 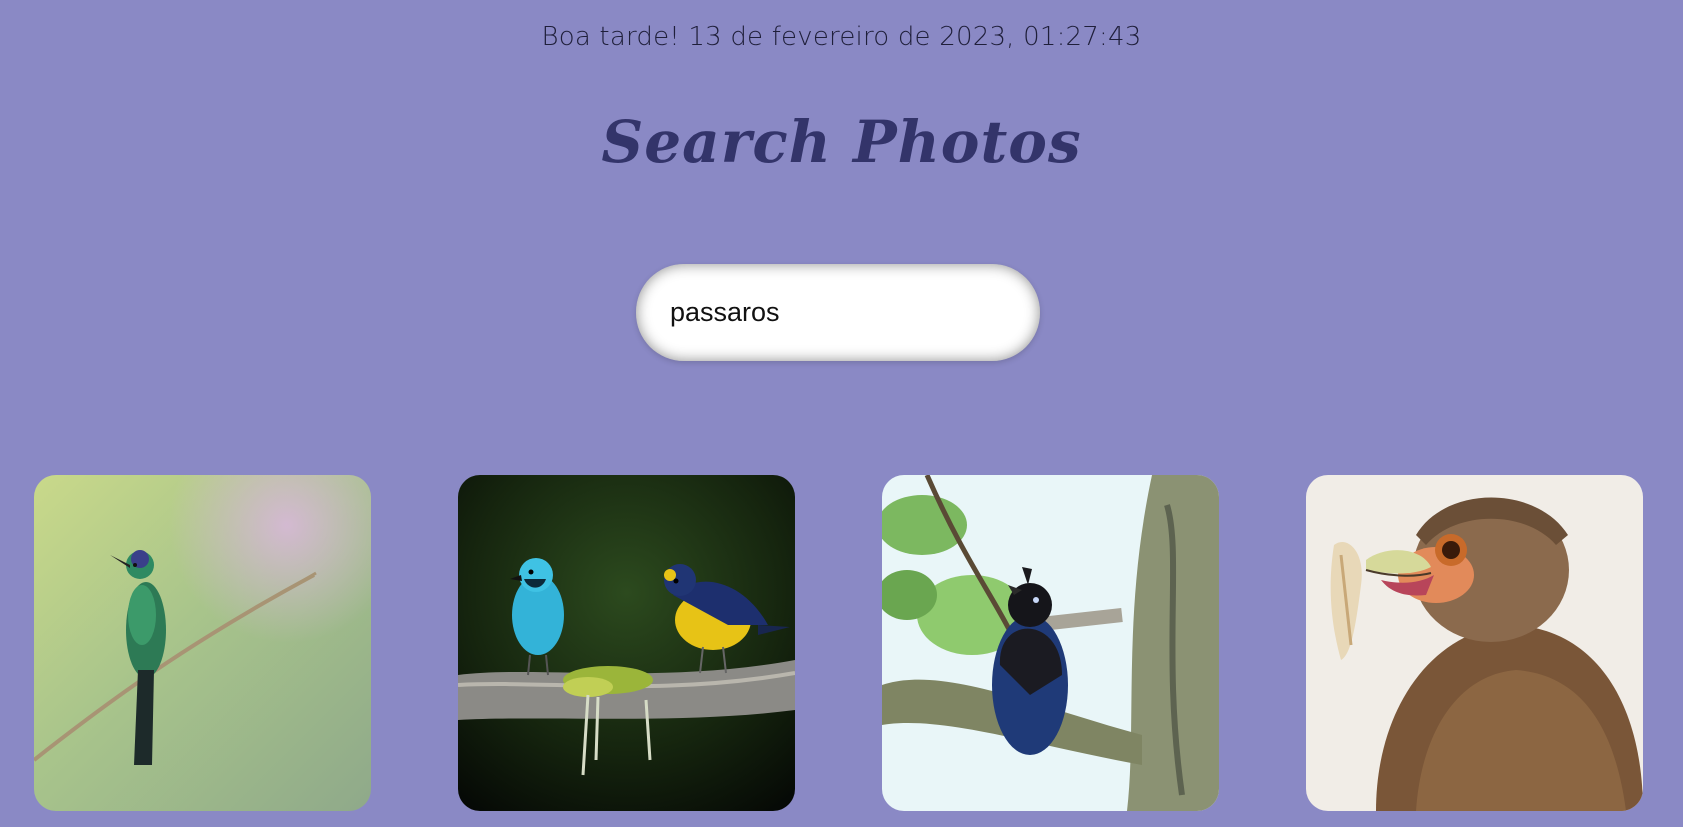 What do you see at coordinates (835, 312) in the screenshot?
I see `search-input` at bounding box center [835, 312].